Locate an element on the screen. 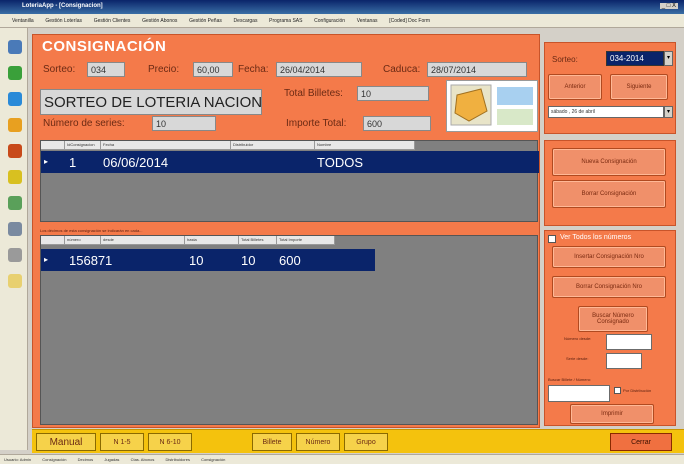 The image size is (684, 464). menu-item-ventanas: Ventanas is located at coordinates (367, 21).